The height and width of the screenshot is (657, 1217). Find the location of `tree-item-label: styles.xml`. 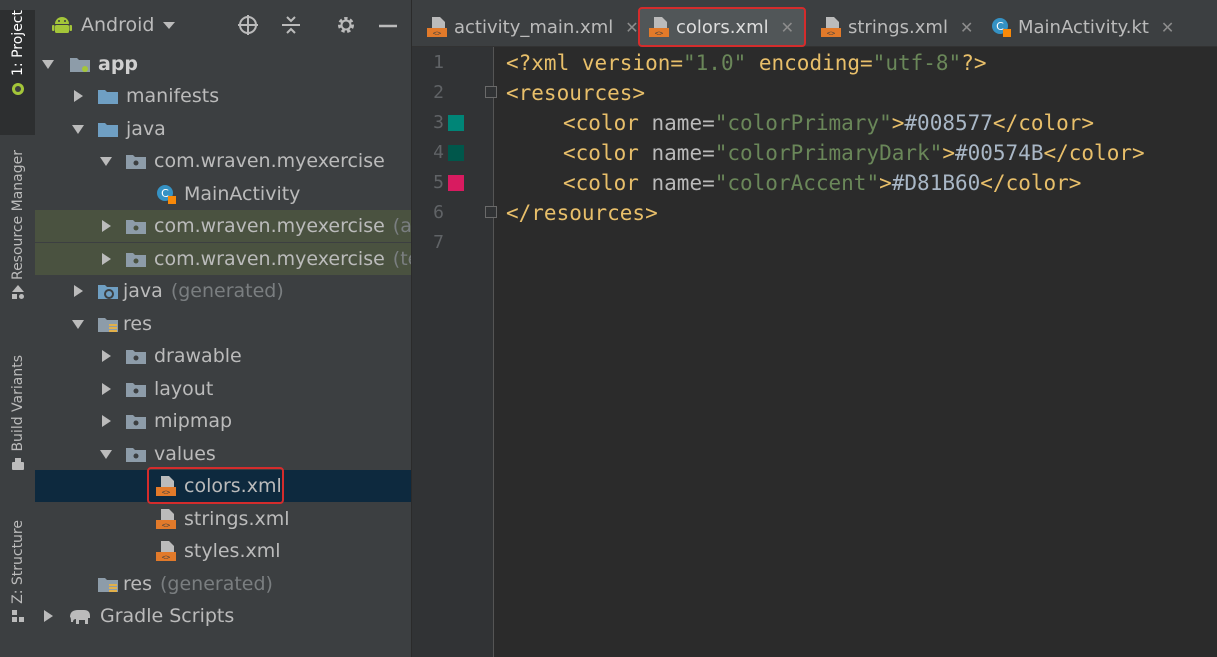

tree-item-label: styles.xml is located at coordinates (232, 551).